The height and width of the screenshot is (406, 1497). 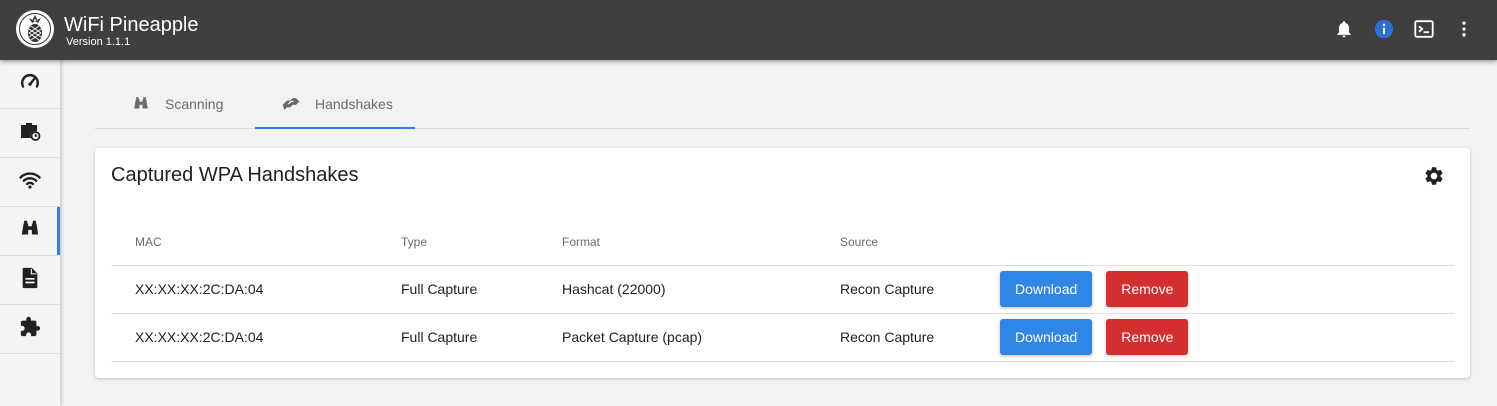 I want to click on sidebar-item-logging, so click(x=30, y=280).